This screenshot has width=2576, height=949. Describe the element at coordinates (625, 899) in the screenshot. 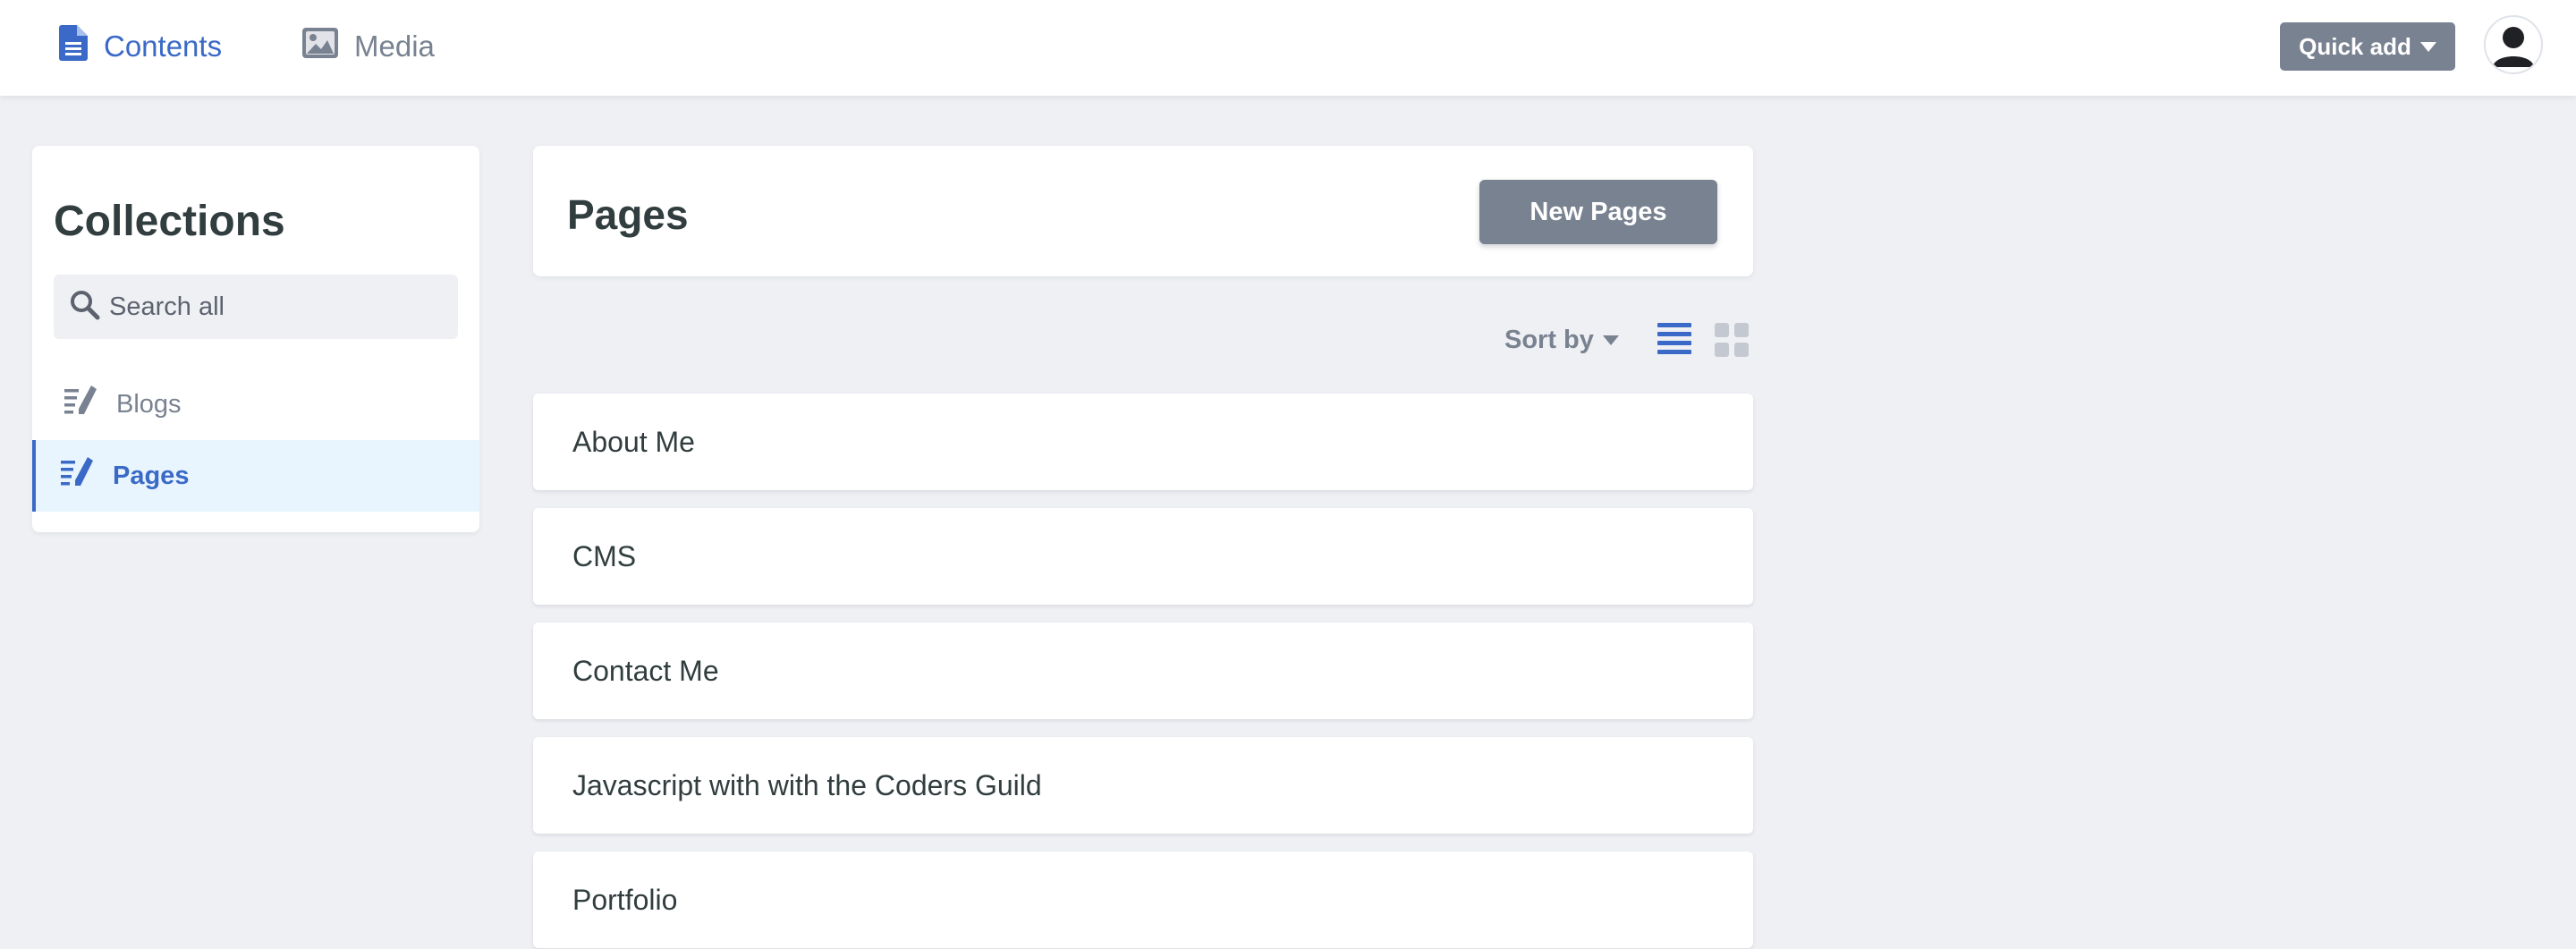

I see `entry-title: Portfolio` at that location.